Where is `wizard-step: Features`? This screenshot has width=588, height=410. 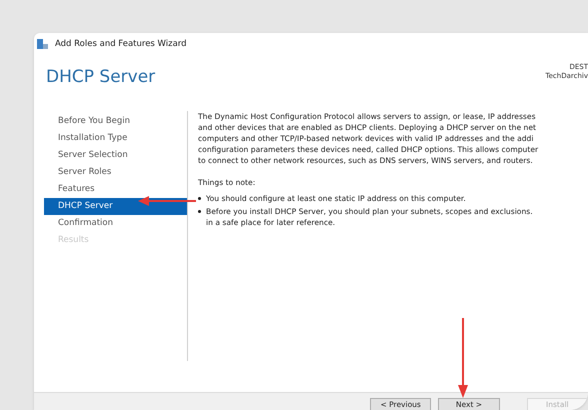 wizard-step: Features is located at coordinates (115, 189).